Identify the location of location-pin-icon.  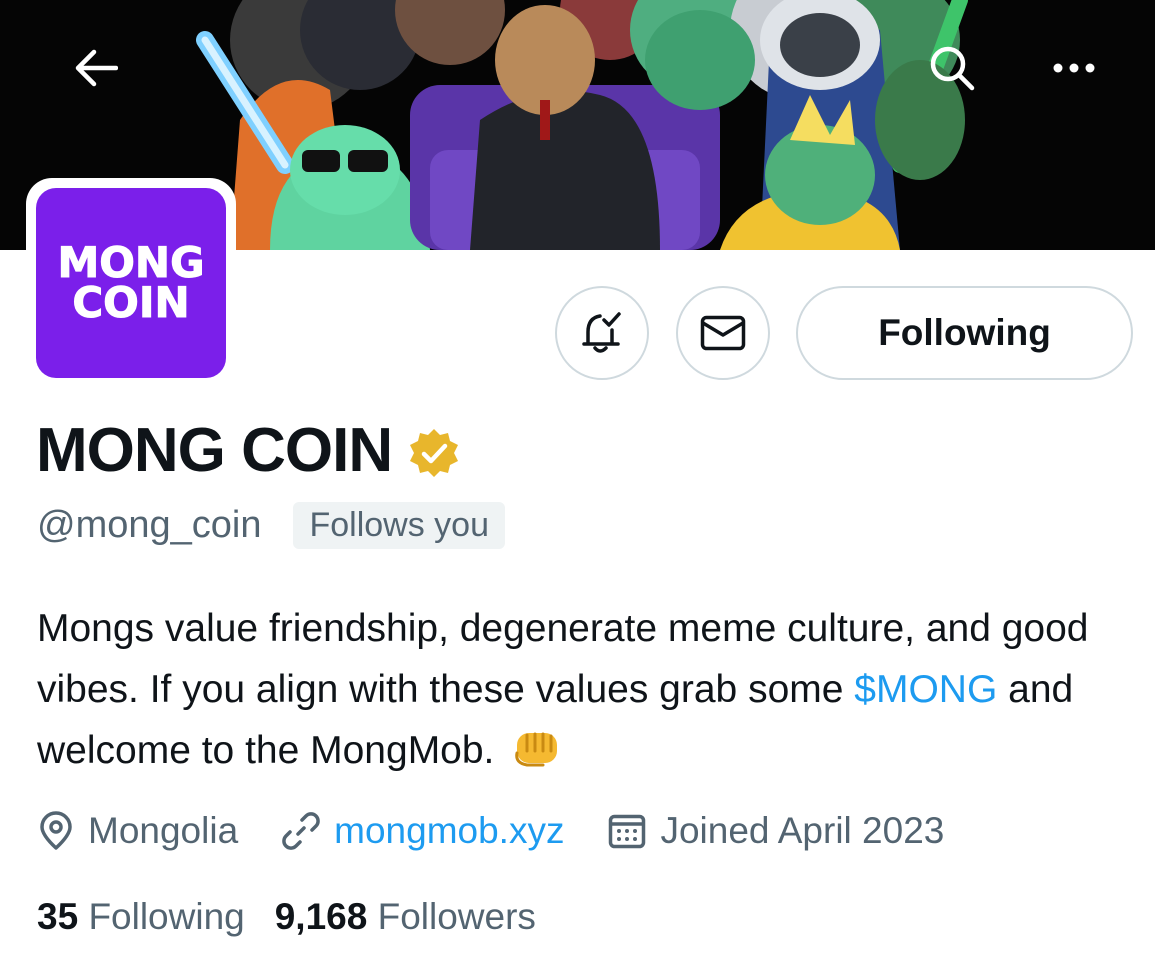
(56, 830).